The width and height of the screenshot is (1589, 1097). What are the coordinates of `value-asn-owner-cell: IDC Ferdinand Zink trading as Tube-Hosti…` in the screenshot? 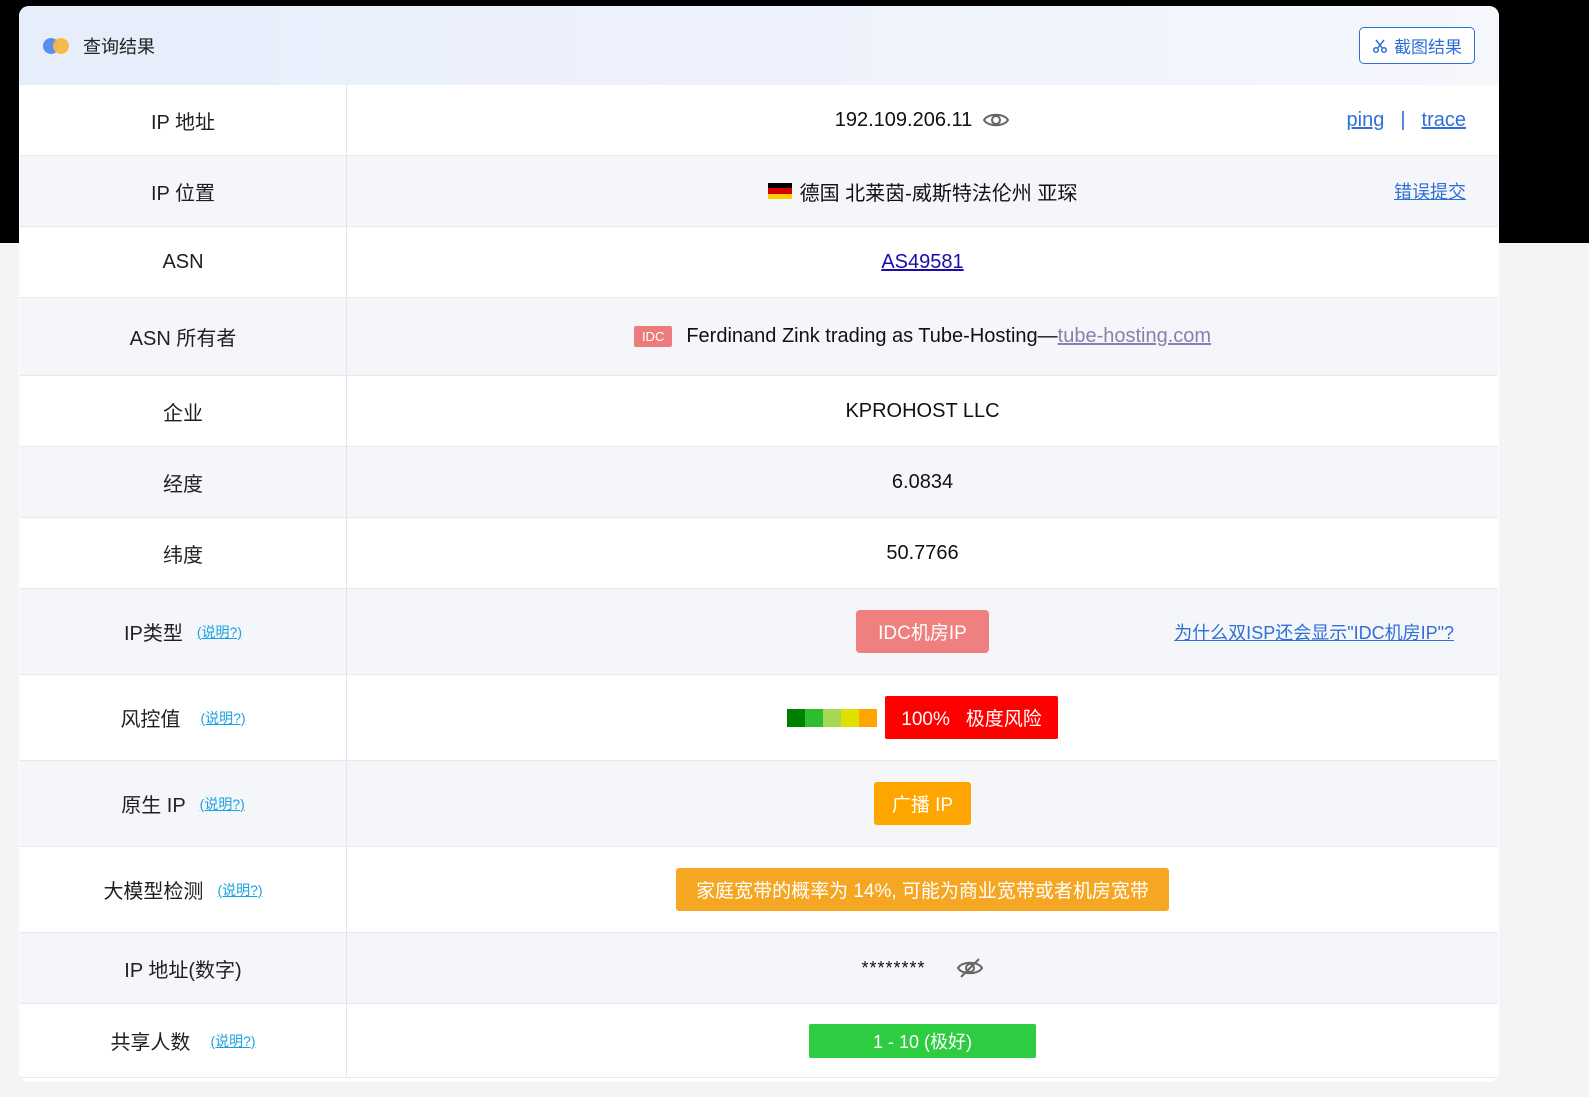 It's located at (922, 336).